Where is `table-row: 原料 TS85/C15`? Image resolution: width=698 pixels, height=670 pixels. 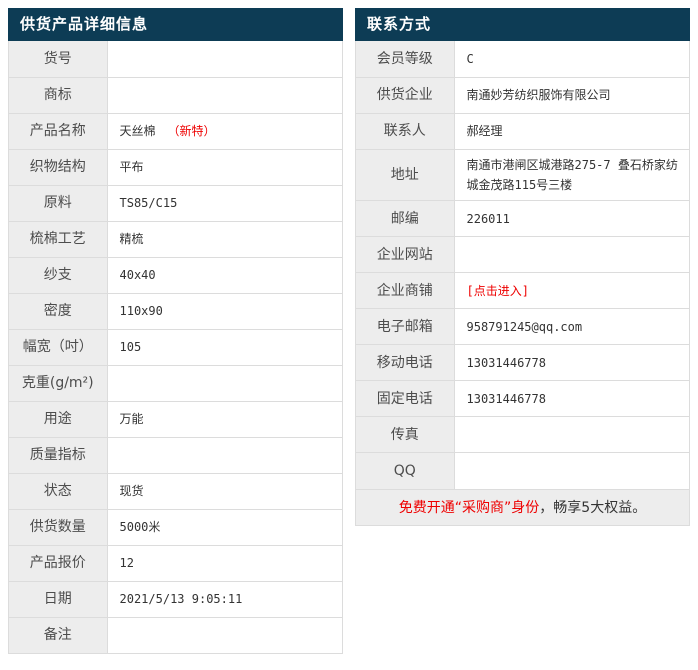 table-row: 原料 TS85/C15 is located at coordinates (175, 202).